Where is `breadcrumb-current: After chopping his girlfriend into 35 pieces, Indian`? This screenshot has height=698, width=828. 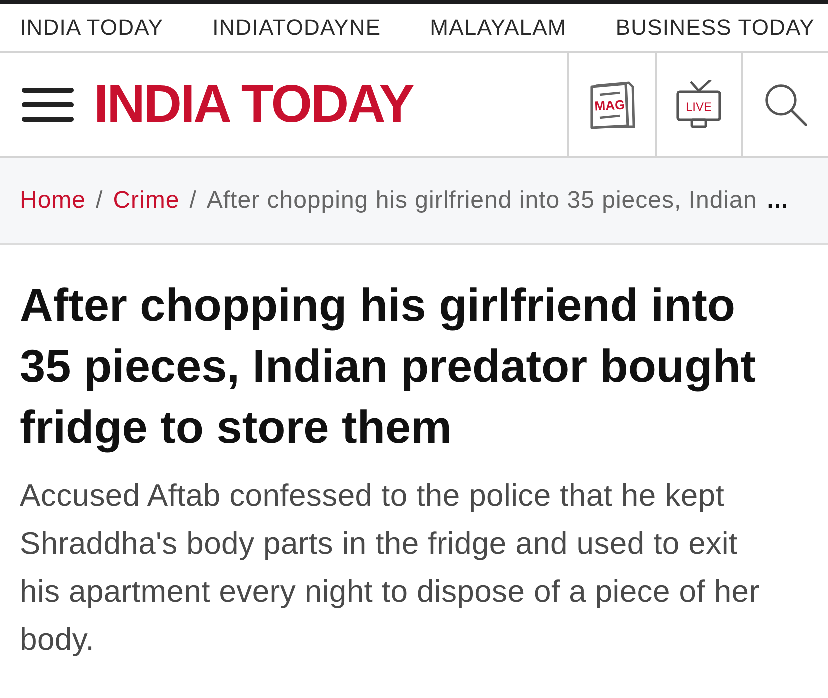 breadcrumb-current: After chopping his girlfriend into 35 pieces, Indian is located at coordinates (482, 200).